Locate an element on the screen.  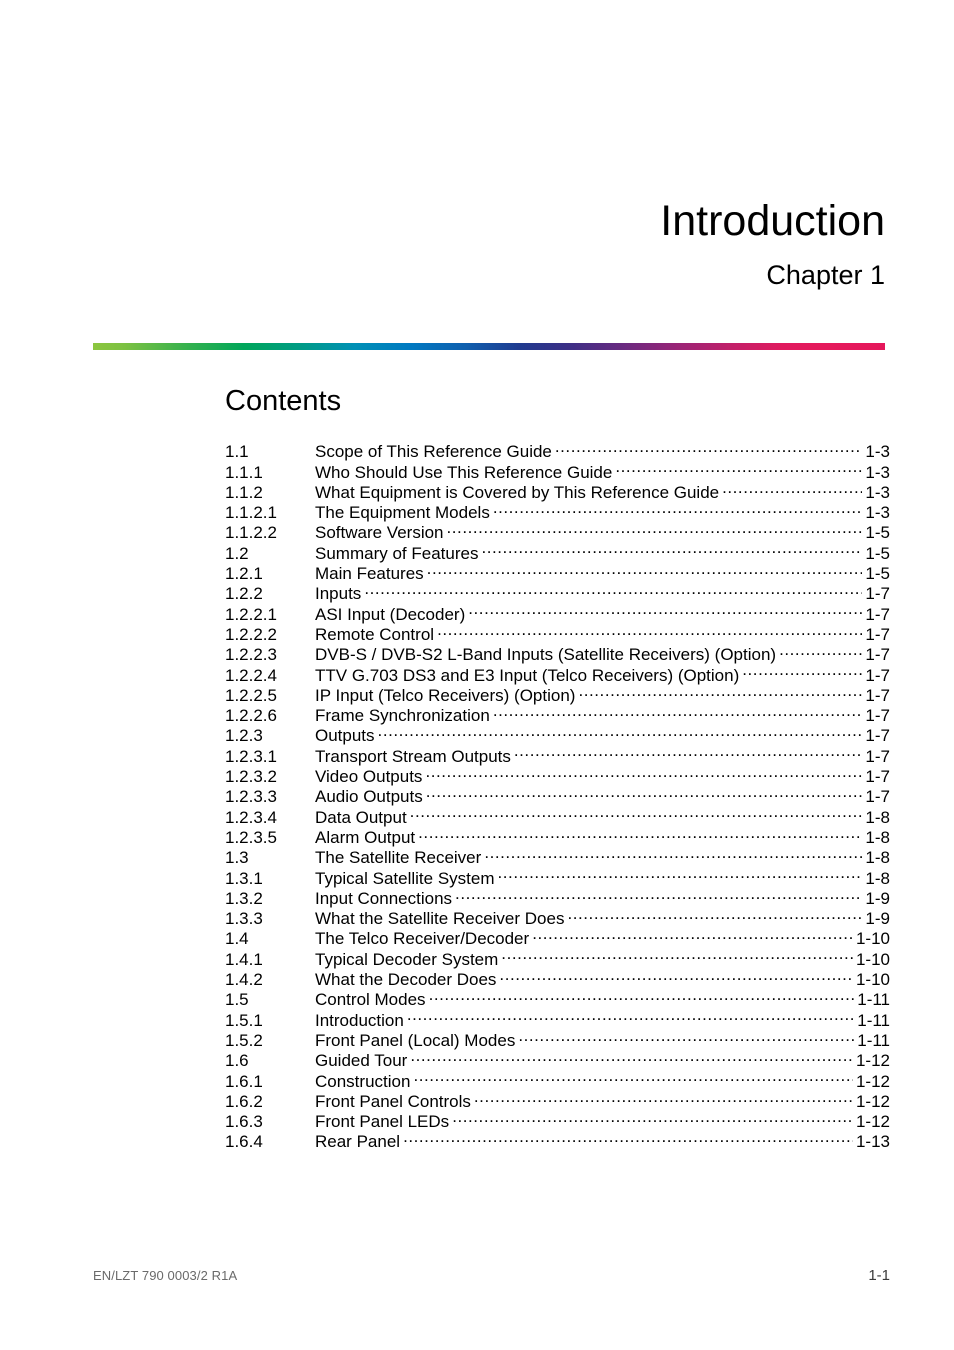
toc-entry-title: Typical Decoder System is located at coordinates (407, 959).